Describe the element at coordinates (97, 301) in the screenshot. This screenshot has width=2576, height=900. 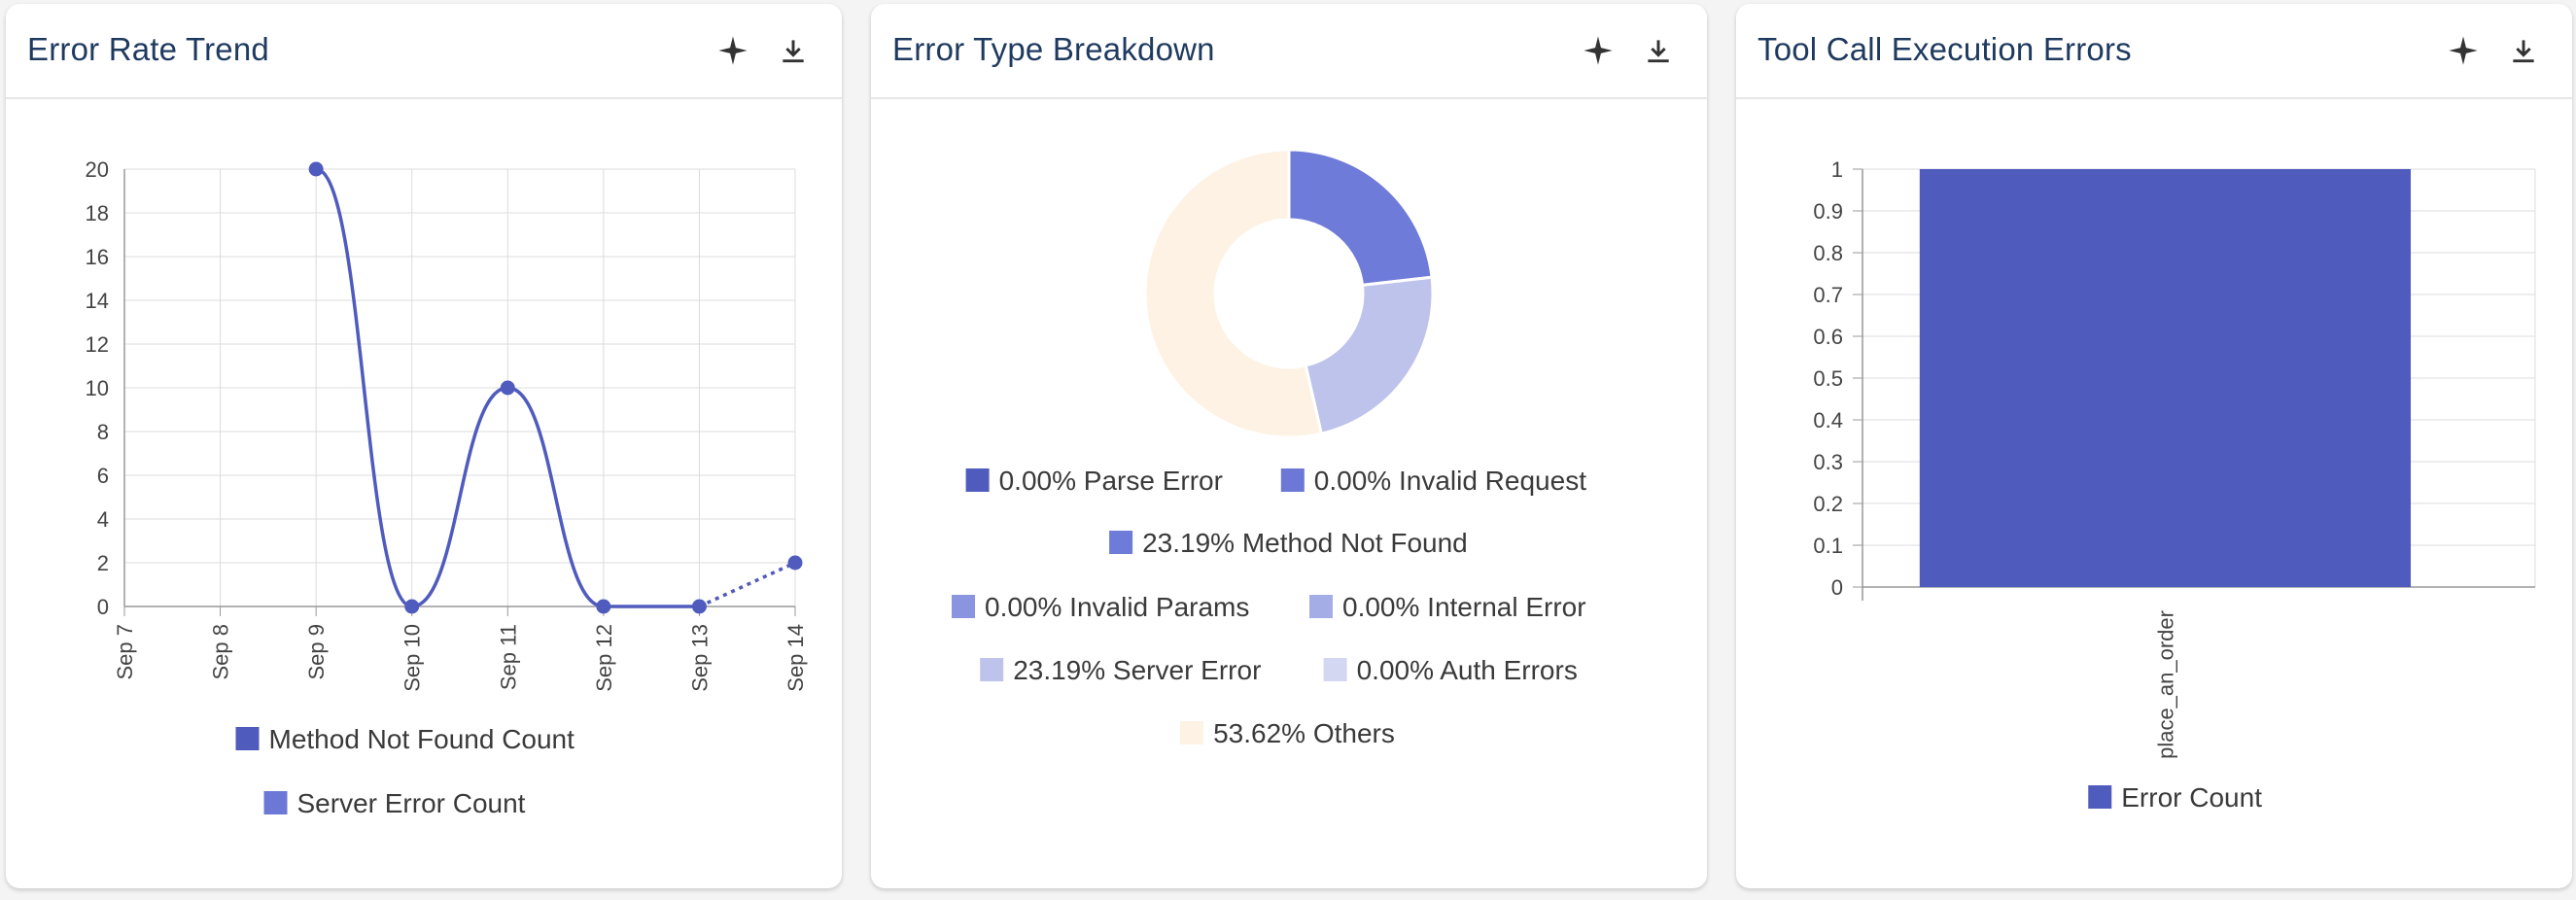
I see `y-tick-label: 14` at that location.